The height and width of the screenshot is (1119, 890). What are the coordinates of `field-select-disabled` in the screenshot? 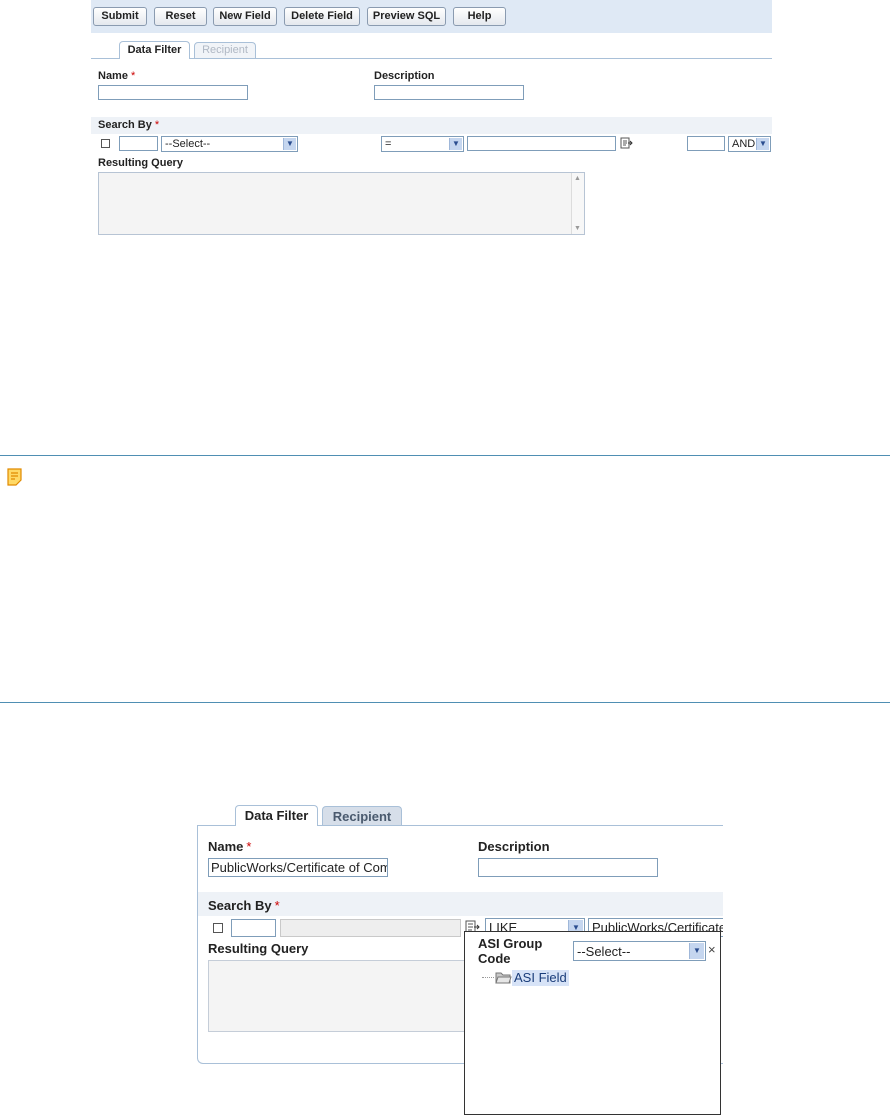 It's located at (370, 928).